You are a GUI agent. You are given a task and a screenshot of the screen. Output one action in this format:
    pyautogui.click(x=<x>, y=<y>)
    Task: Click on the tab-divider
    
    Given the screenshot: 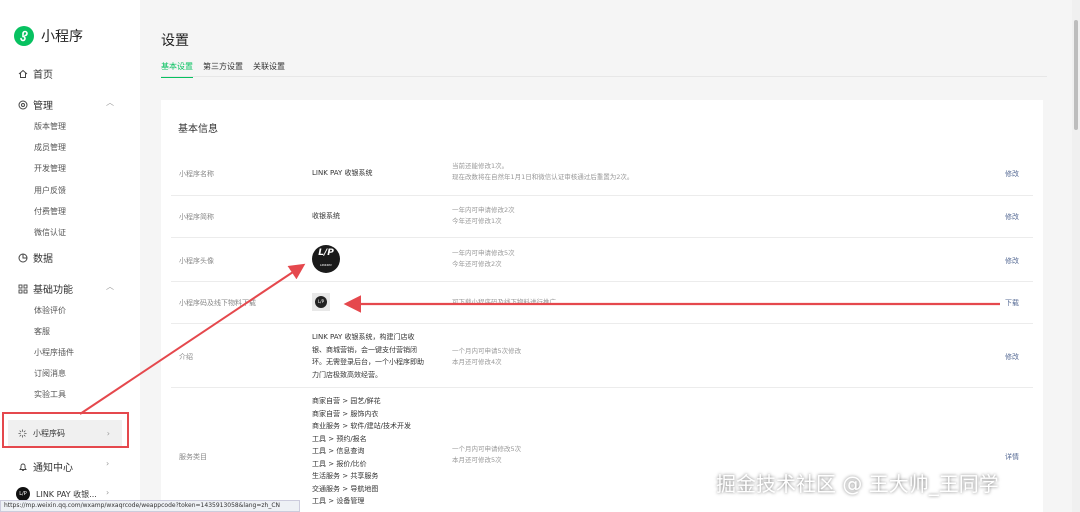 What is the action you would take?
    pyautogui.click(x=604, y=76)
    